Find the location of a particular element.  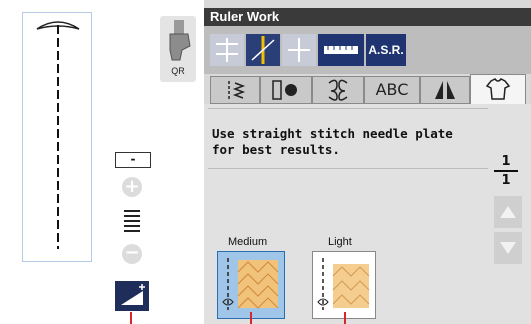

tab-quilt is located at coordinates (445, 90).